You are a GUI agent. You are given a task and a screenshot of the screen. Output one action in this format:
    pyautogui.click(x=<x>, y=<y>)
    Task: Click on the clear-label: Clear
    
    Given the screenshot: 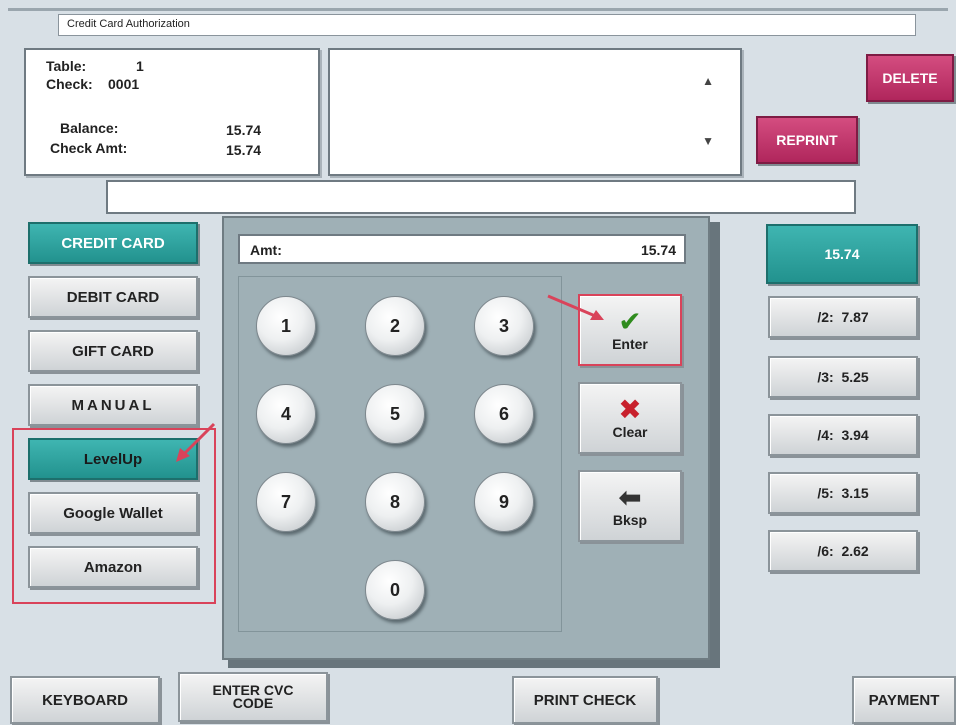 What is the action you would take?
    pyautogui.click(x=630, y=432)
    